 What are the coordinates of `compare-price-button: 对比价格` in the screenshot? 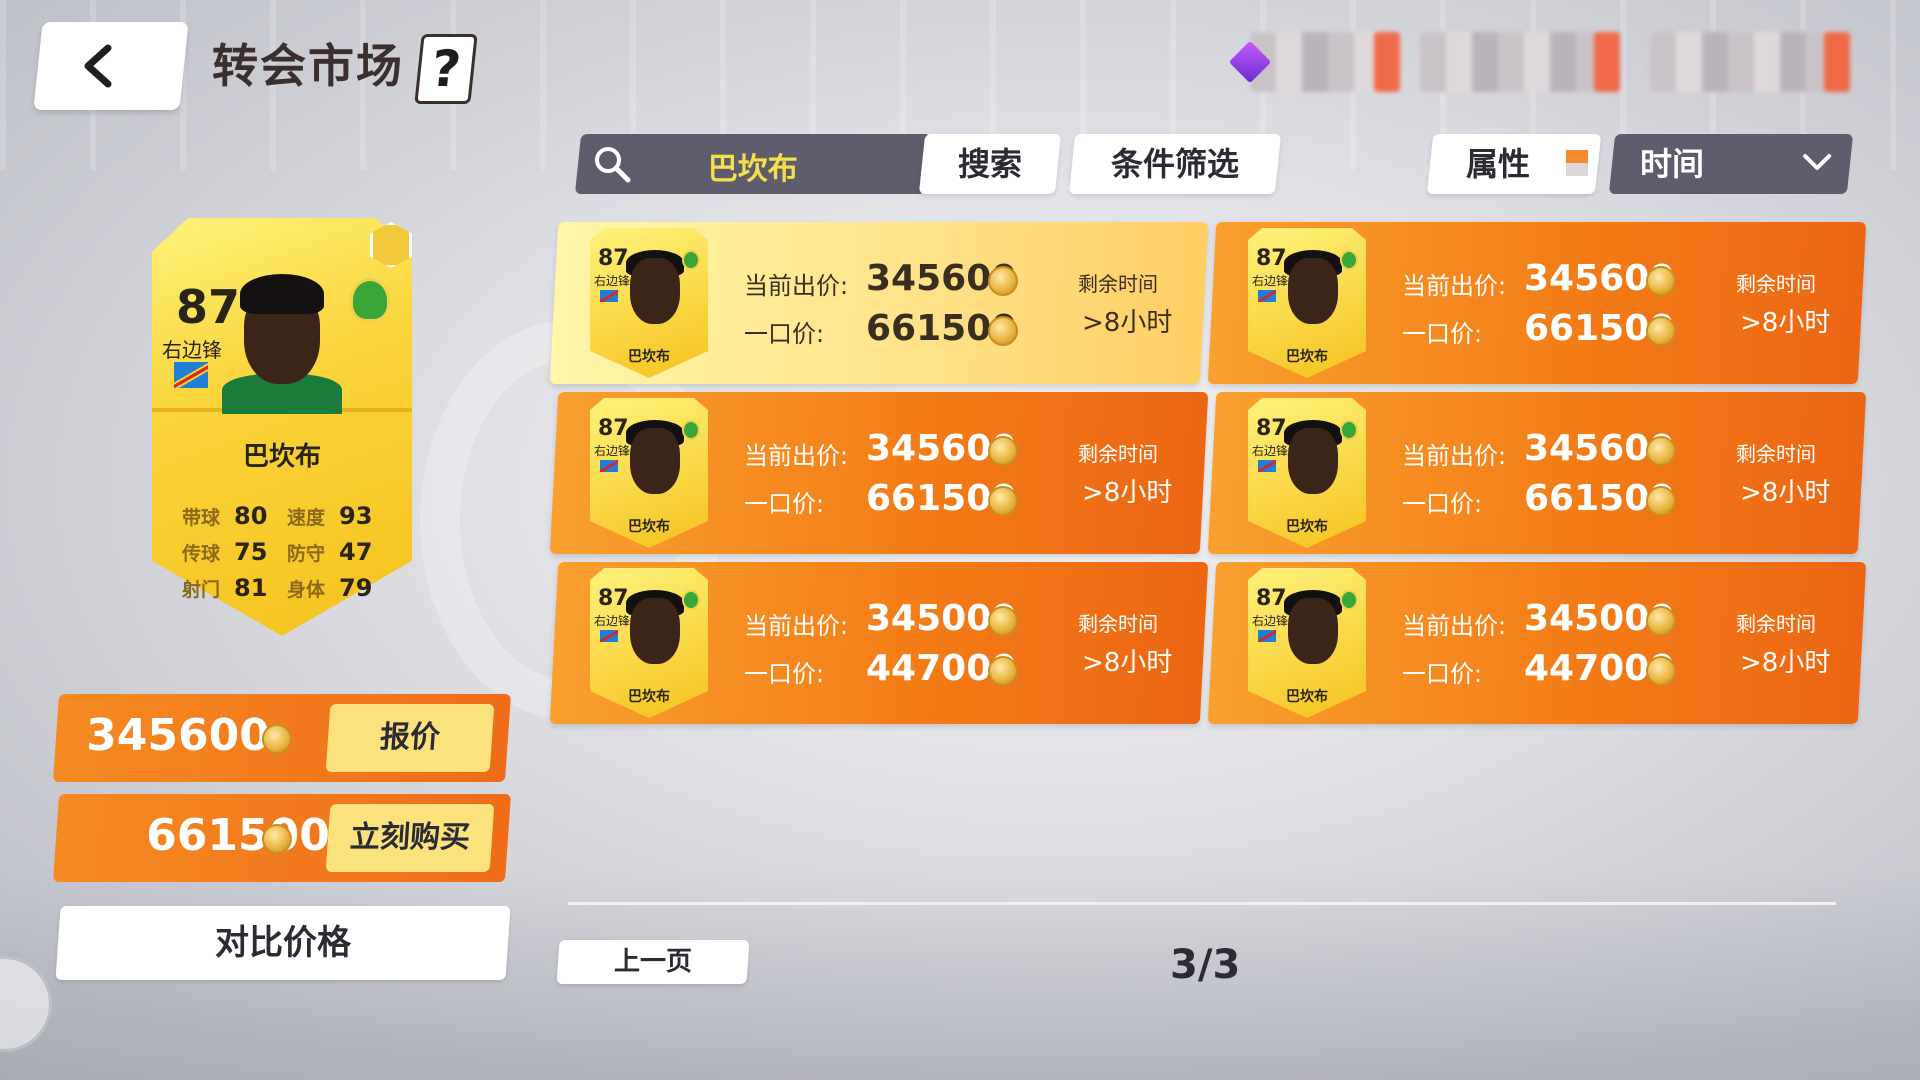 It's located at (283, 943).